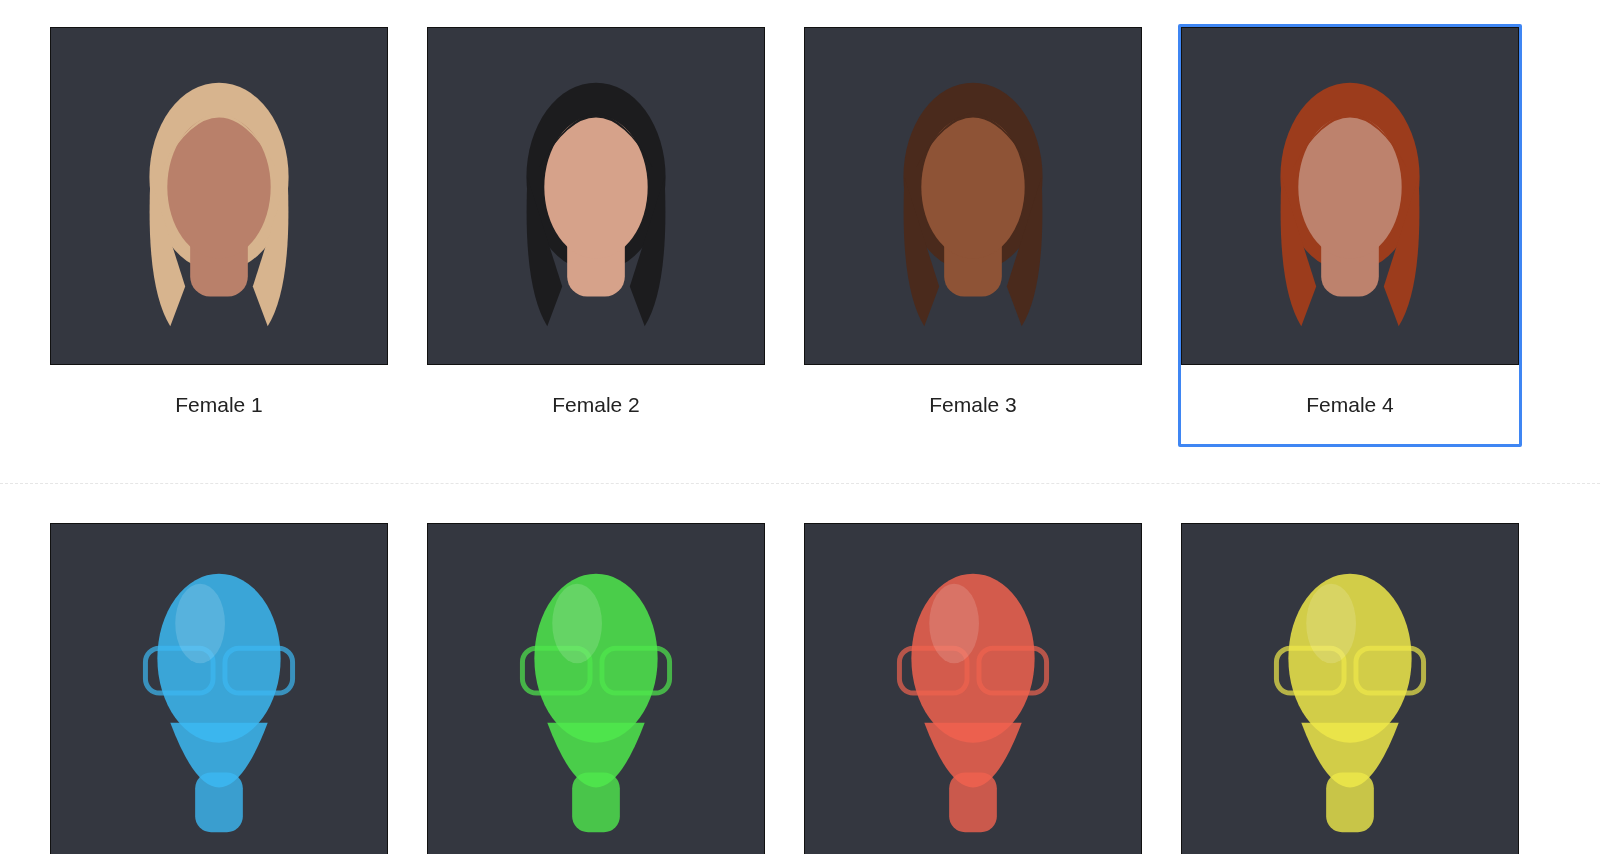 The image size is (1600, 854). What do you see at coordinates (596, 235) in the screenshot?
I see `avatar-card: Female 2` at bounding box center [596, 235].